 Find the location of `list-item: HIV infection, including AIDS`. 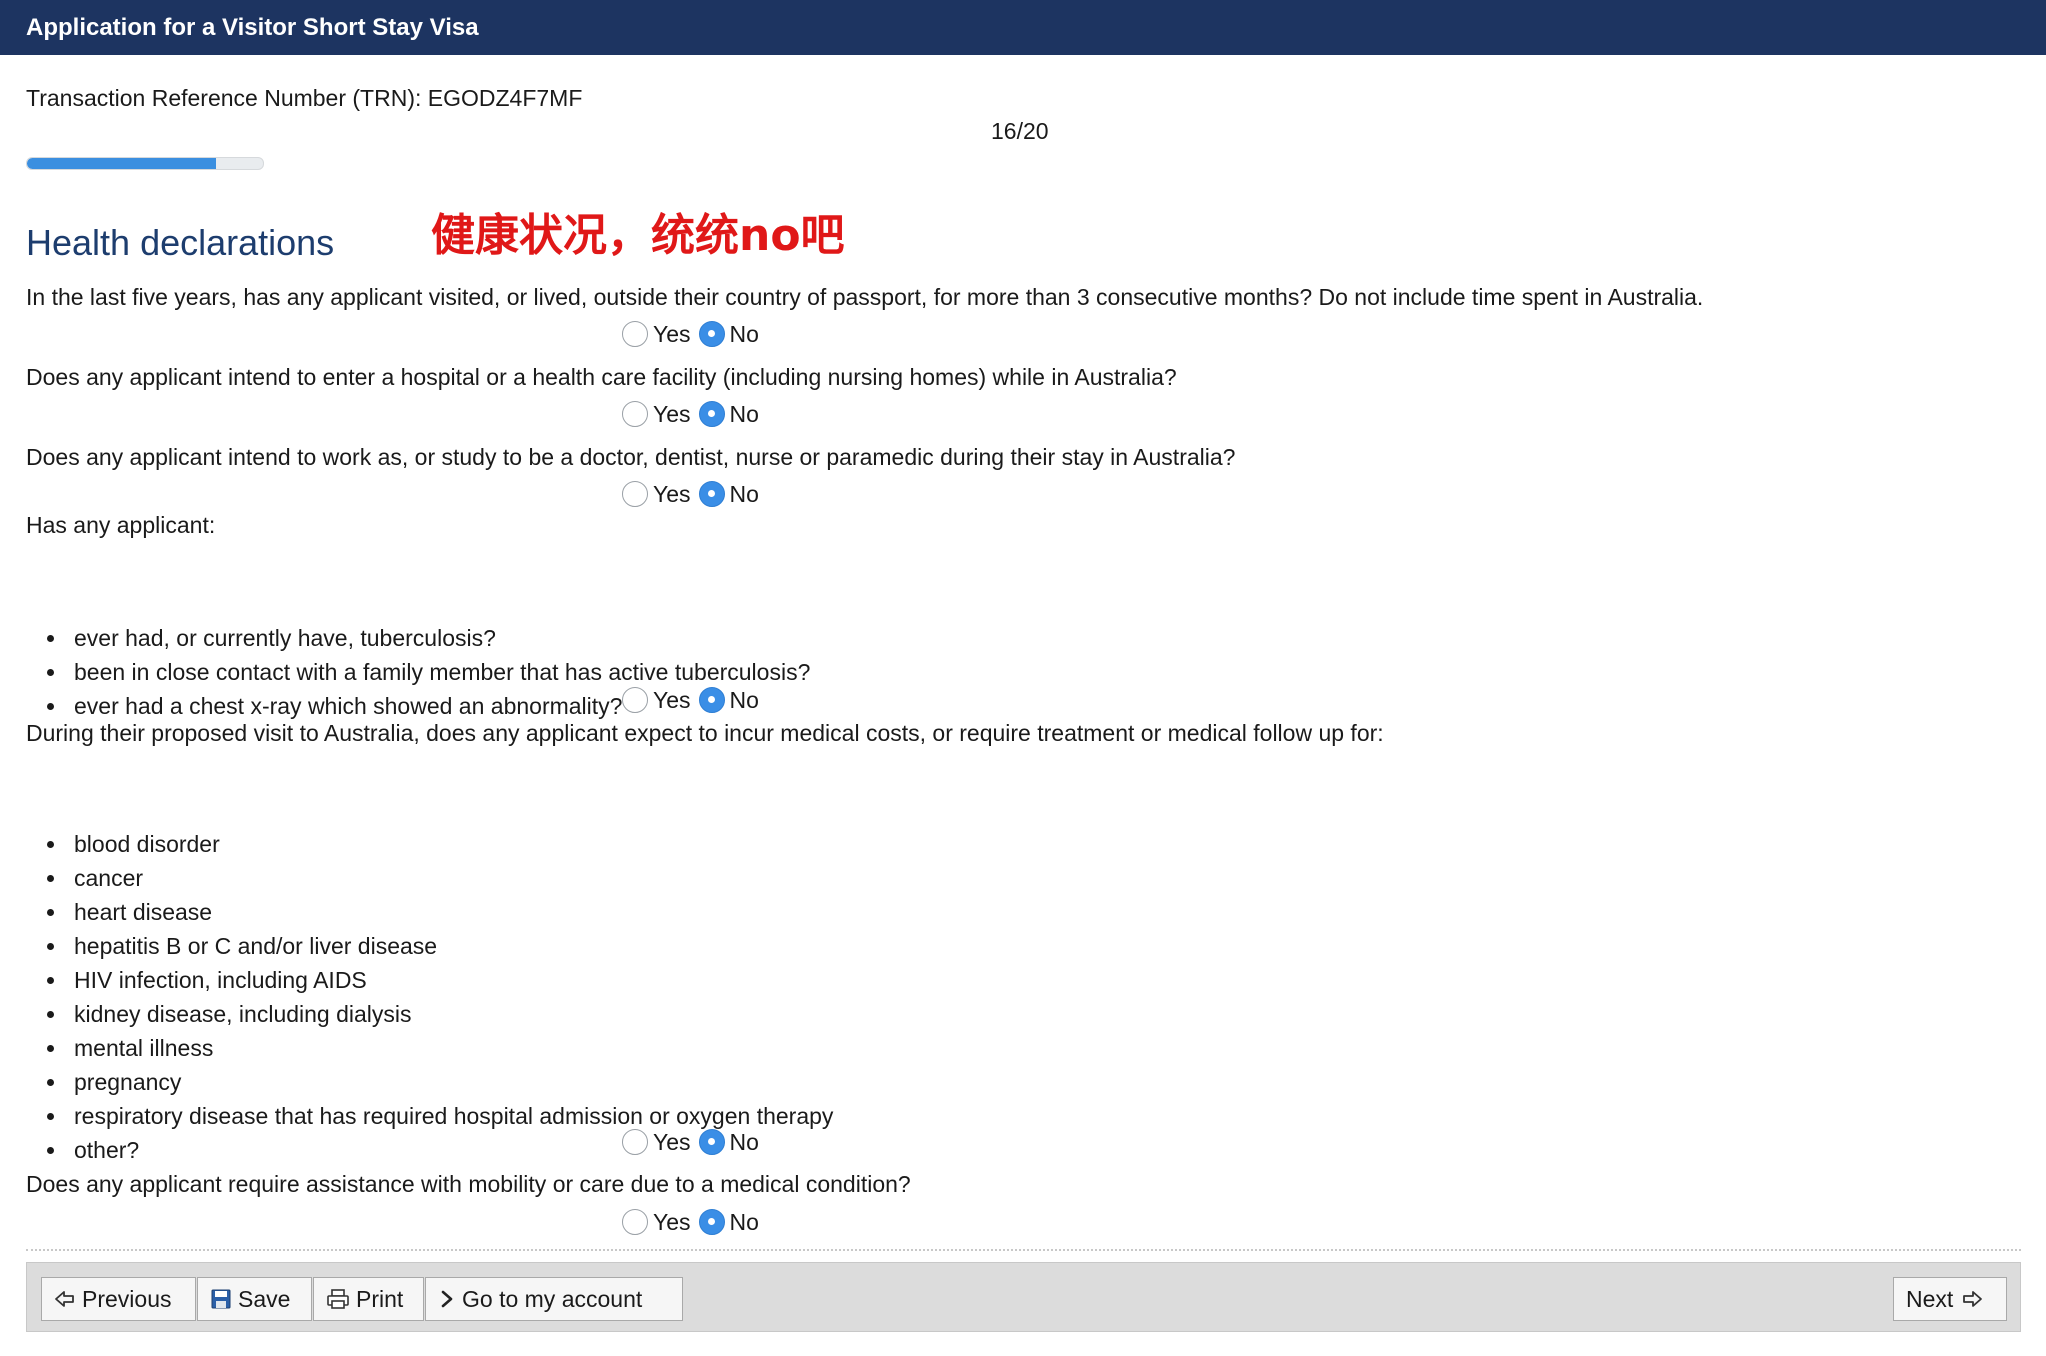

list-item: HIV infection, including AIDS is located at coordinates (439, 980).